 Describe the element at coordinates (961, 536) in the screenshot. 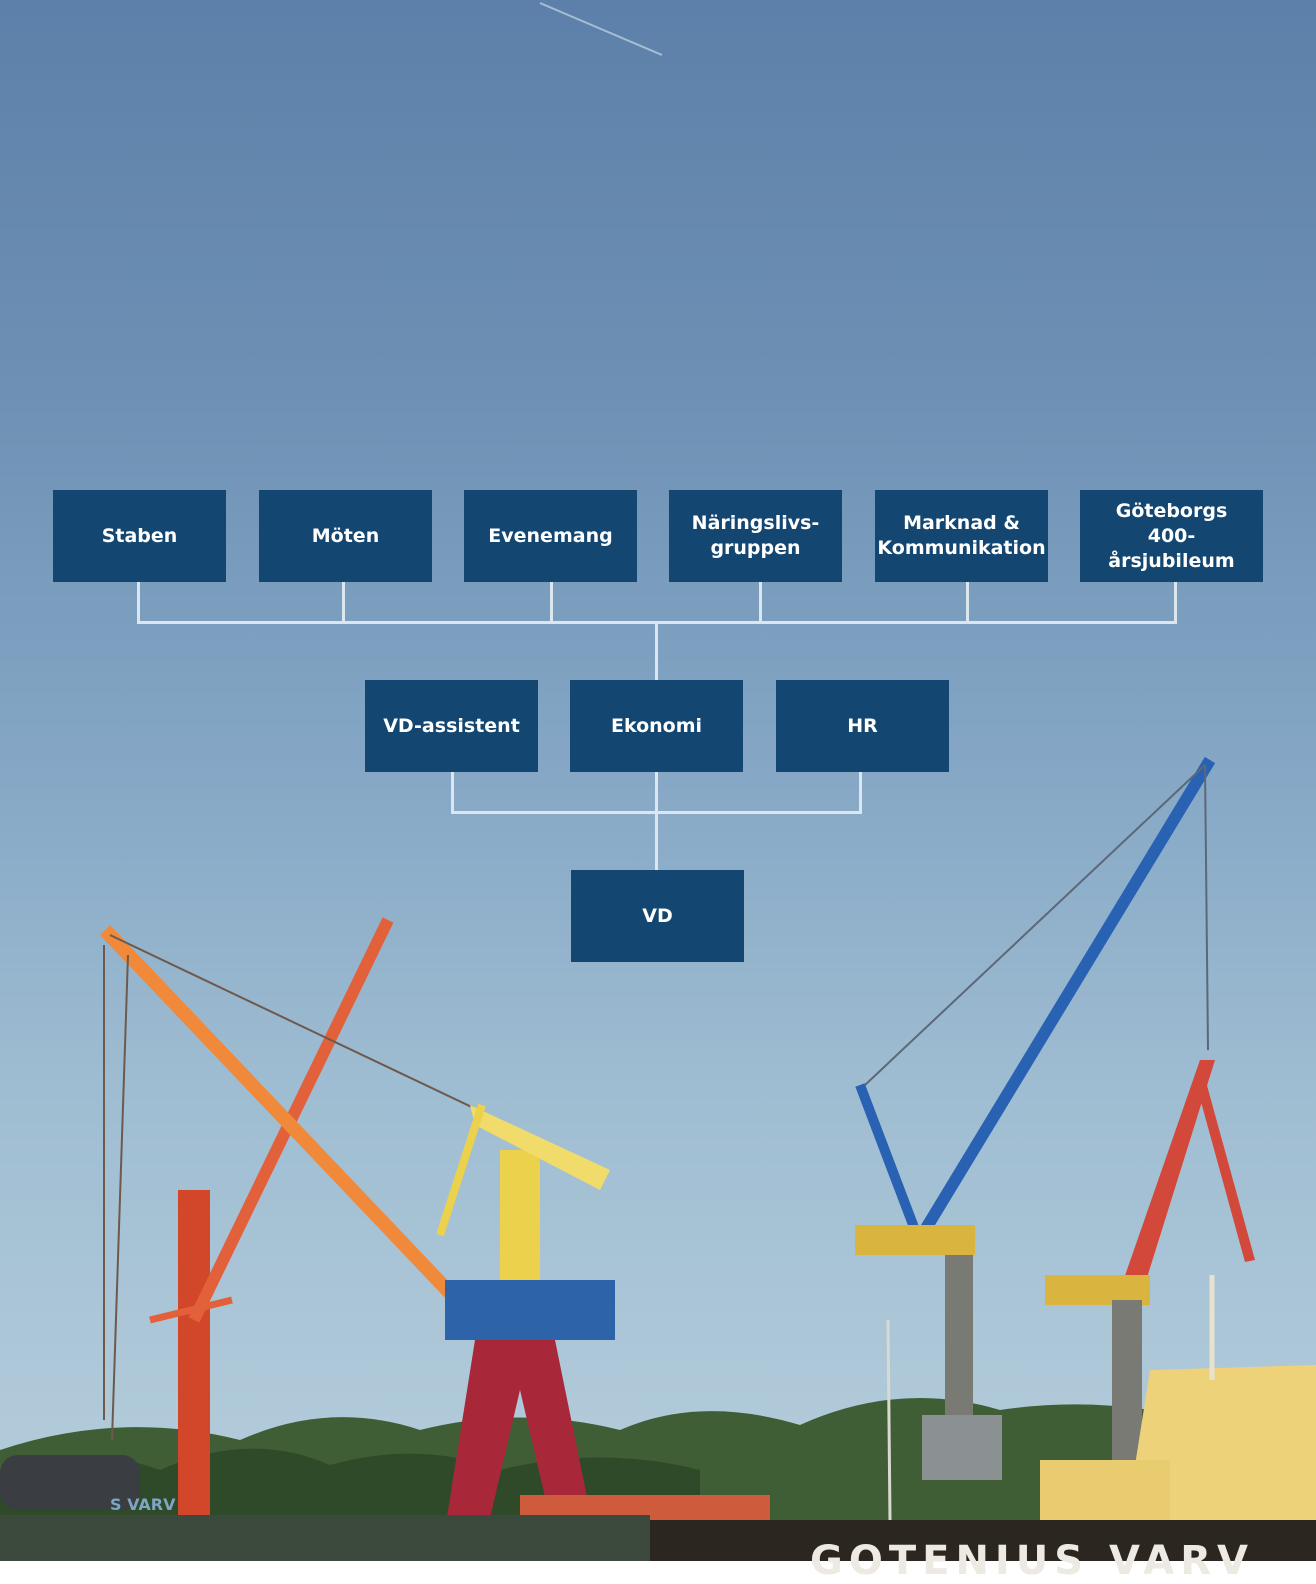

I see `org-box-marknad-kommunikation: Marknad & Kommunikation` at that location.